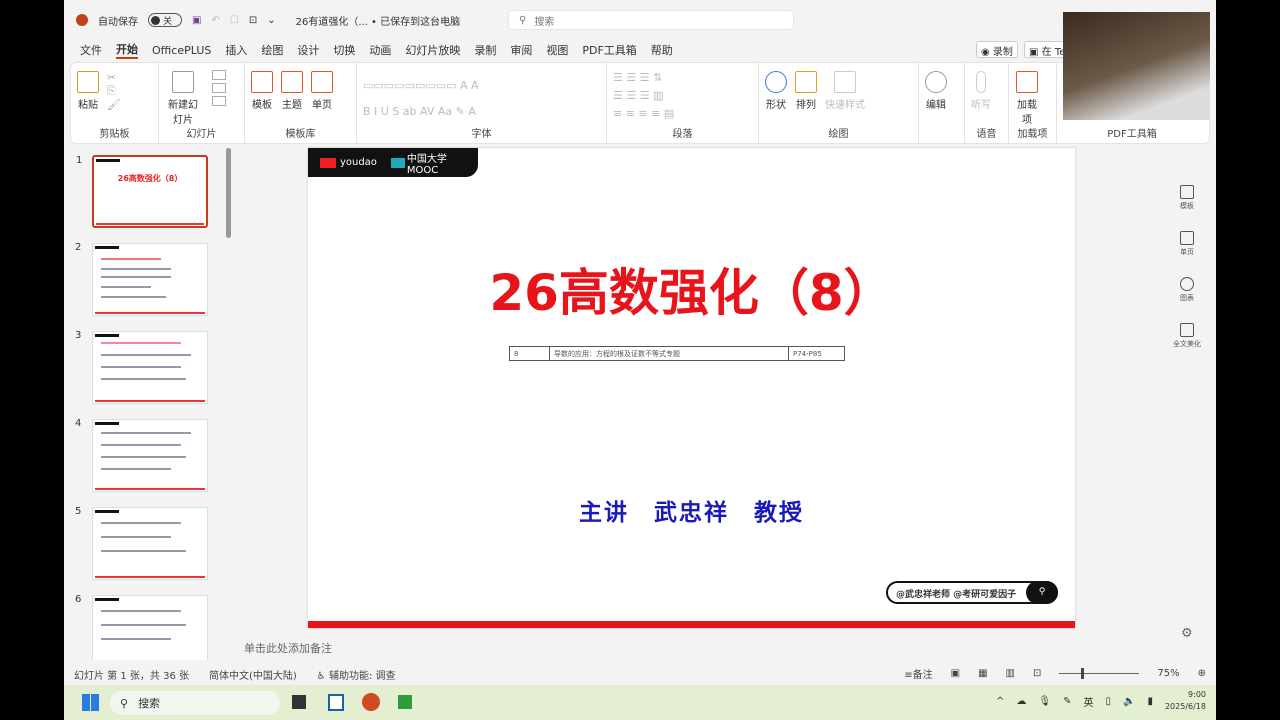 The width and height of the screenshot is (1280, 720). I want to click on menu-file: 文件, so click(91, 50).